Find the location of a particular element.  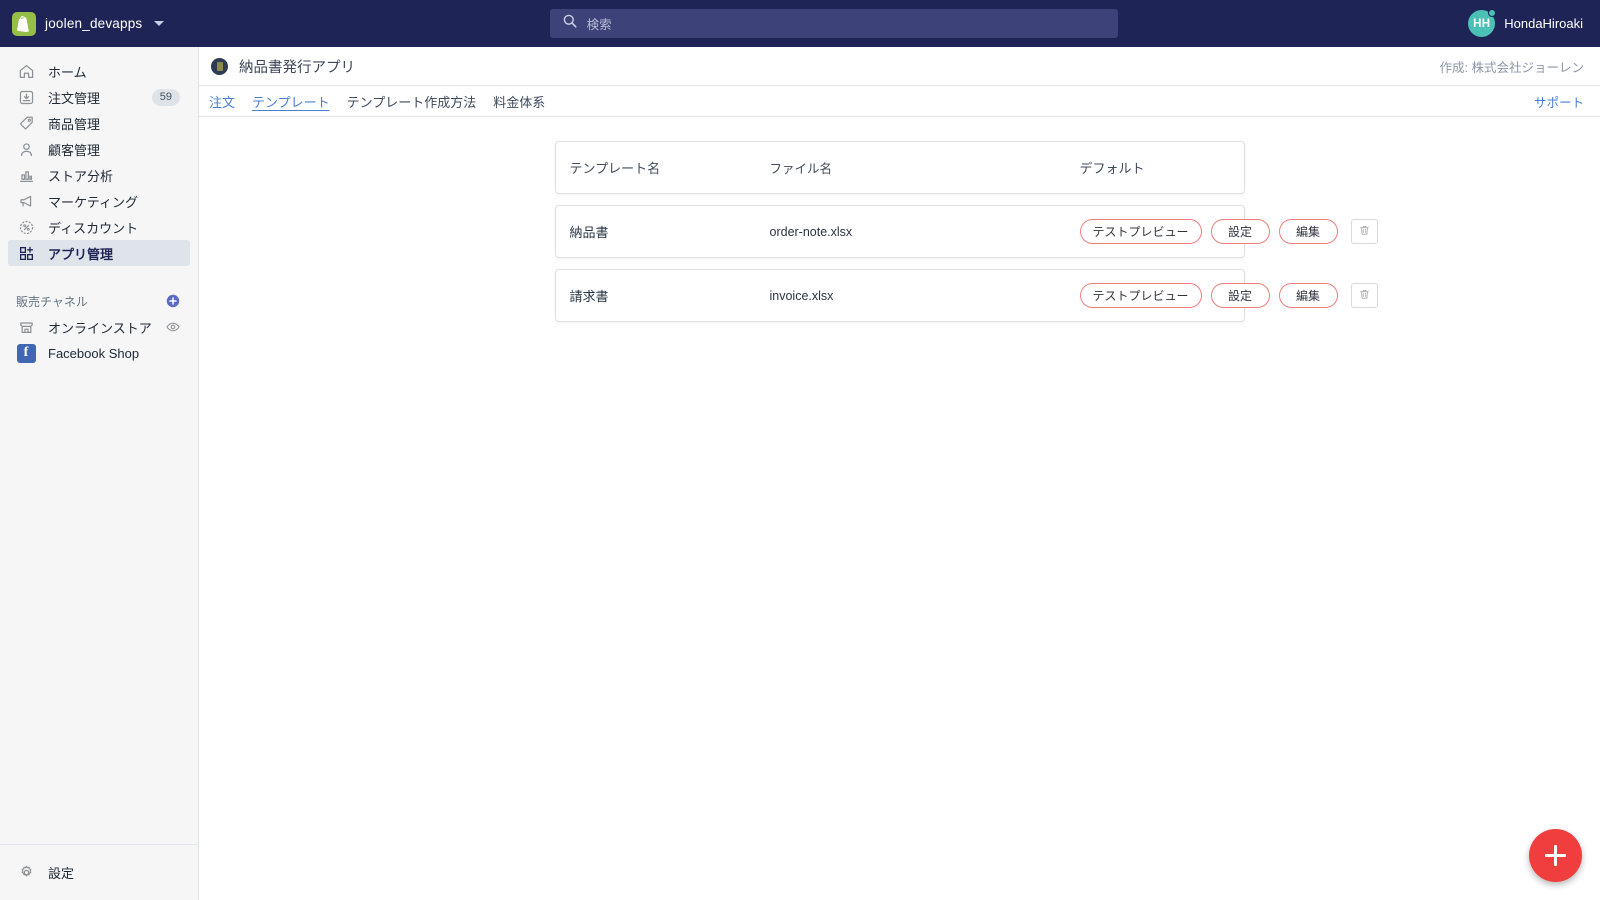

sidebar-item-label: ホーム is located at coordinates (67, 72).